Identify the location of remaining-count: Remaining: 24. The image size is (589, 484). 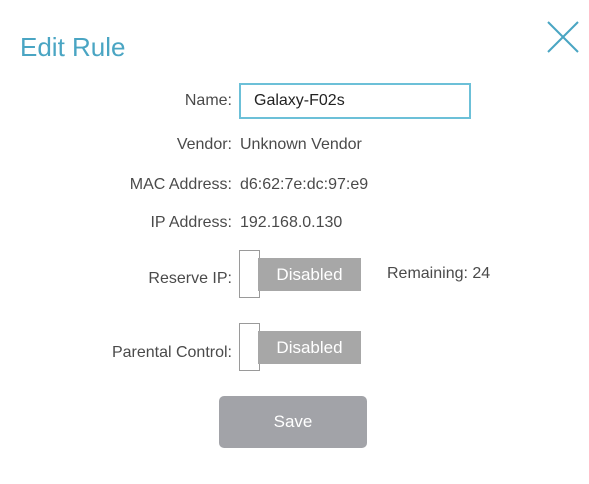
(439, 273).